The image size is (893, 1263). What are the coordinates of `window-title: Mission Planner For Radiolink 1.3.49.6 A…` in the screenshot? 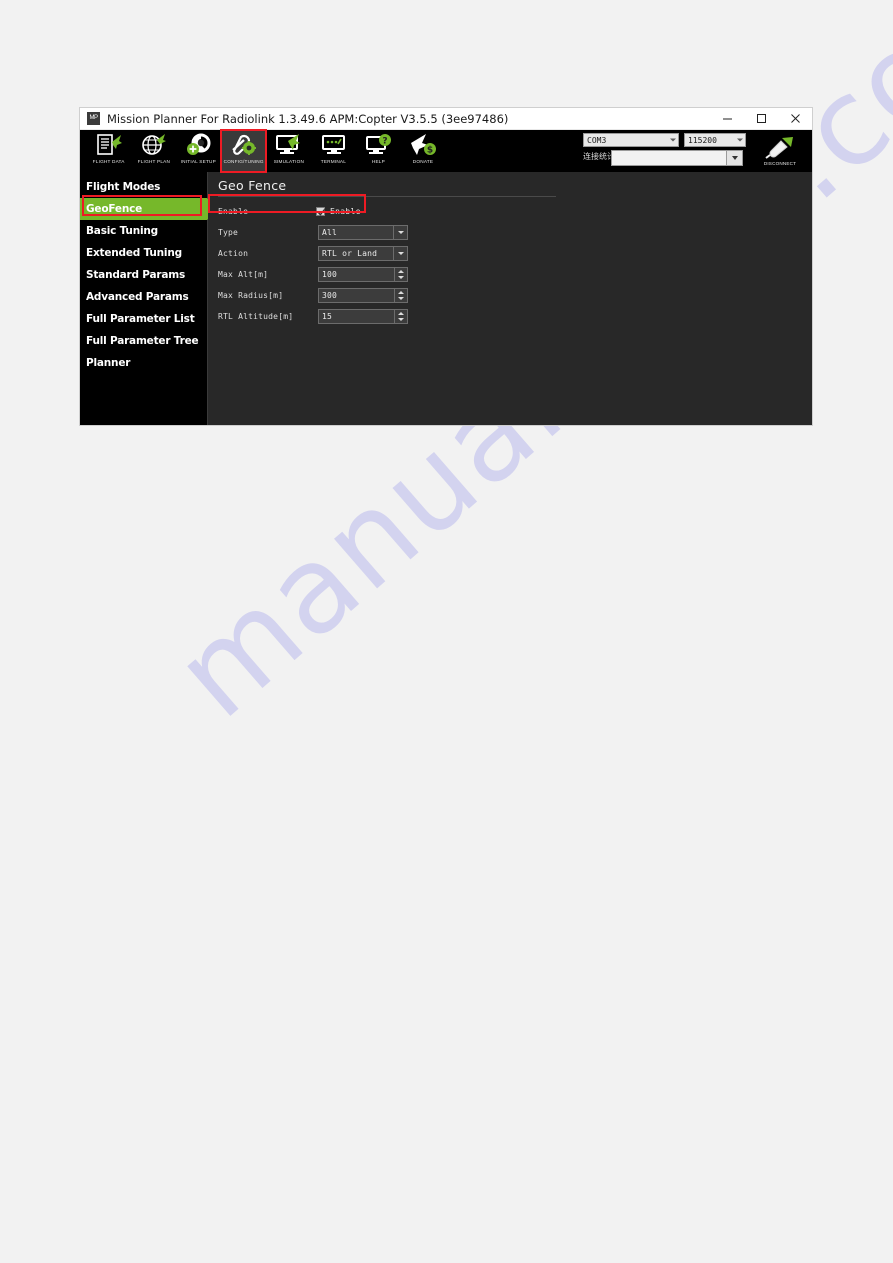 It's located at (308, 118).